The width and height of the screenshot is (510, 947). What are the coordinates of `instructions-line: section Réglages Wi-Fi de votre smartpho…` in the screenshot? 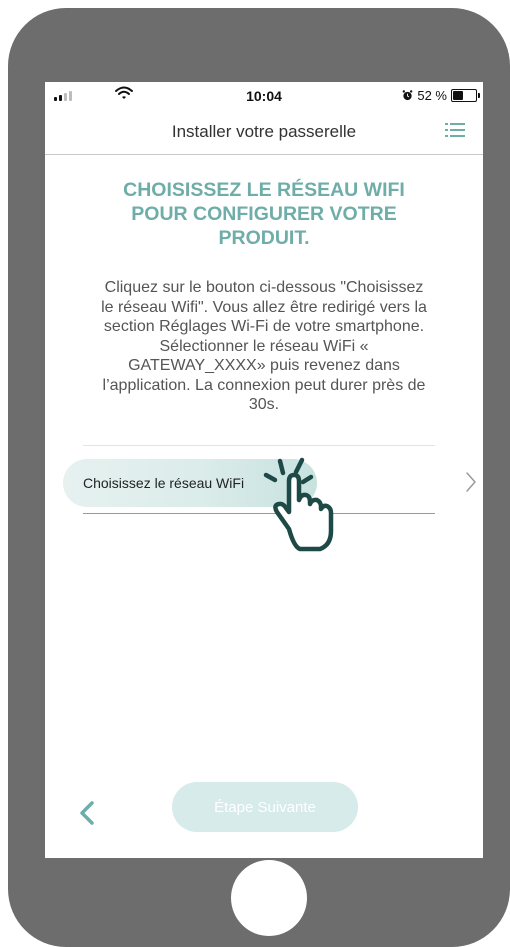 It's located at (264, 326).